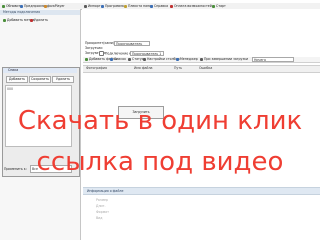 The width and height of the screenshot is (320, 240). I want to click on on-complete-select: Ничего, so click(273, 59).